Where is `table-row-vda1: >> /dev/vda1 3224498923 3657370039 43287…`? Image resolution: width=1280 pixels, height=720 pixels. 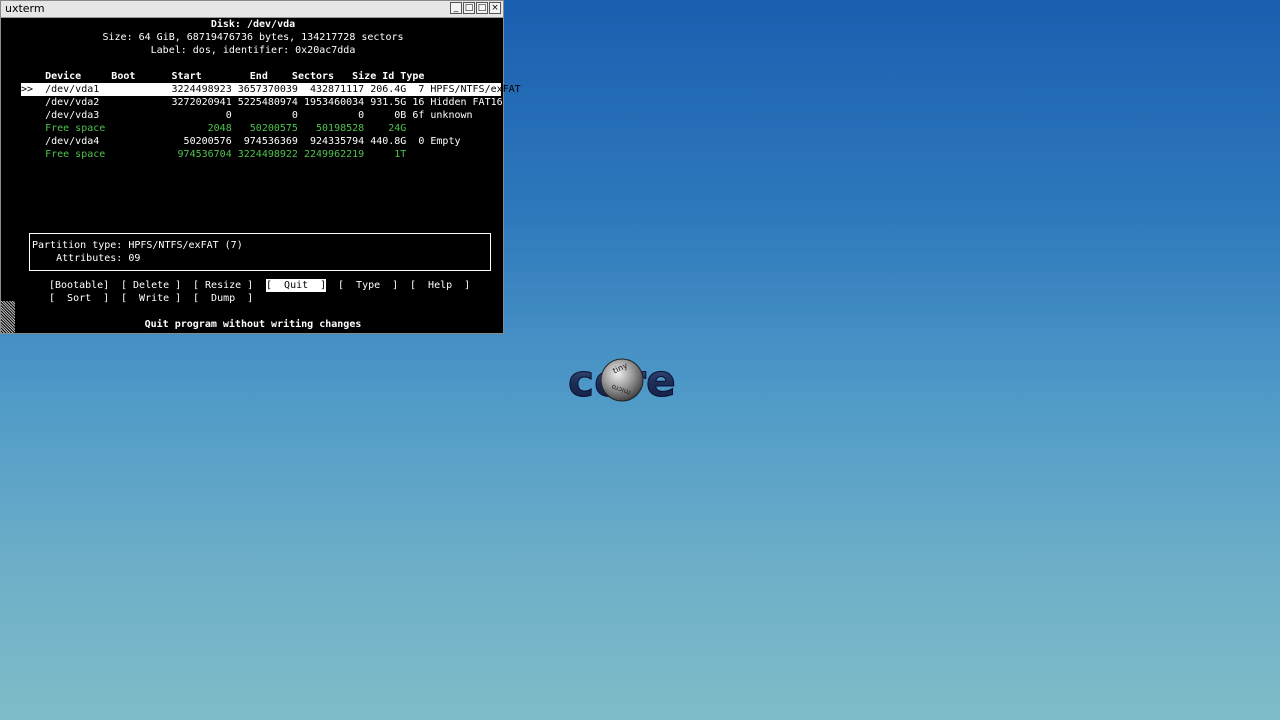 table-row-vda1: >> /dev/vda1 3224498923 3657370039 43287… is located at coordinates (271, 89).